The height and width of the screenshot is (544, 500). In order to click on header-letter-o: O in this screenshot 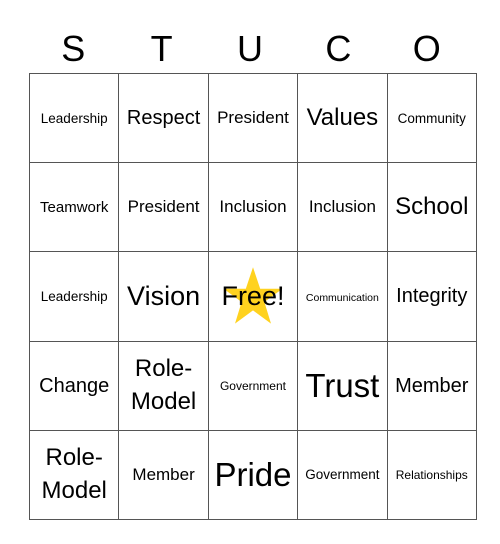, I will do `click(426, 48)`.